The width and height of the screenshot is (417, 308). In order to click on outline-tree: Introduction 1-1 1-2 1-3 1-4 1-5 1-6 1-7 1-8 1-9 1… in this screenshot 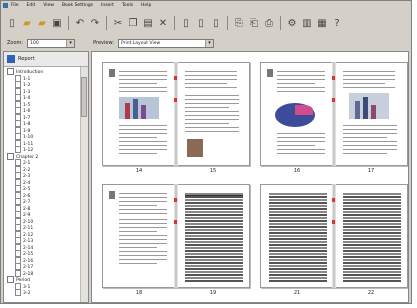, I will do `click(43, 185)`.